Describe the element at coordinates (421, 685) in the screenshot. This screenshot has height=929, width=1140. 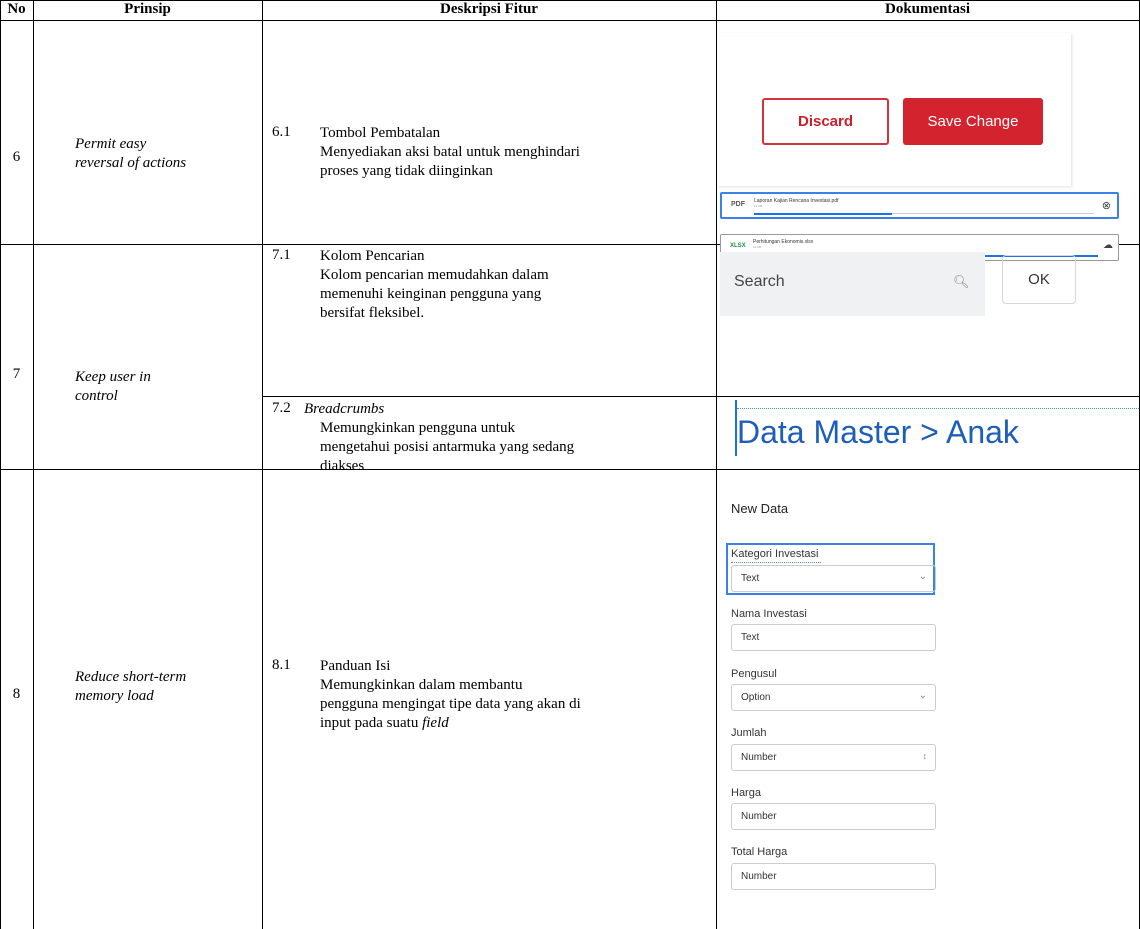
I see `feature-description: Memungkinkan dalam membantu` at that location.